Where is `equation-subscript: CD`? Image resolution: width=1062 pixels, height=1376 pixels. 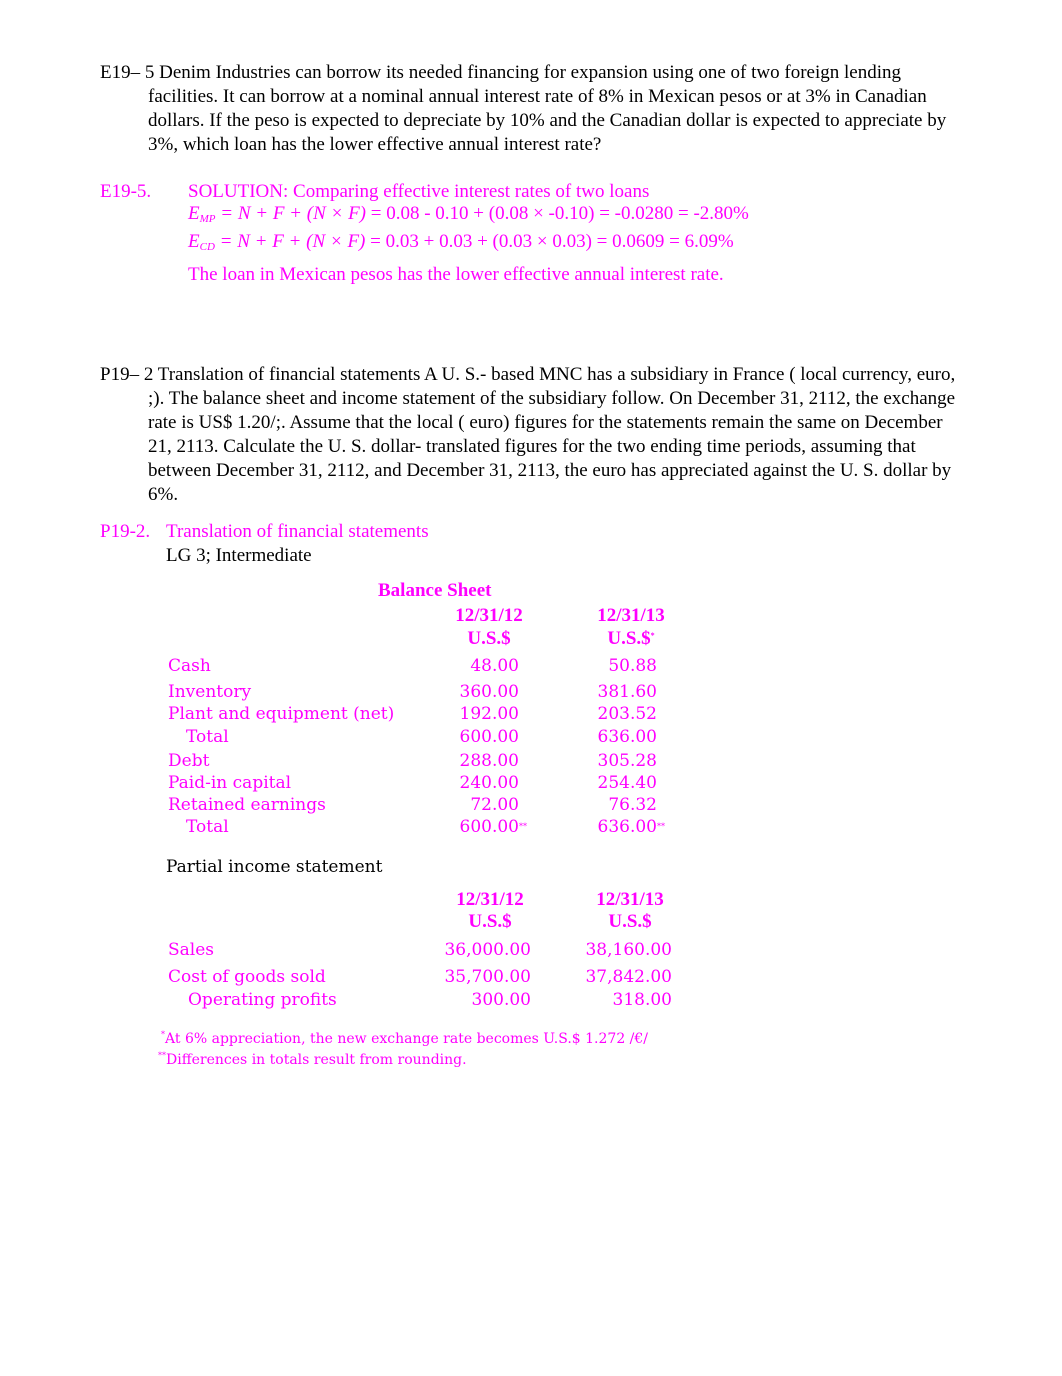 equation-subscript: CD is located at coordinates (207, 247).